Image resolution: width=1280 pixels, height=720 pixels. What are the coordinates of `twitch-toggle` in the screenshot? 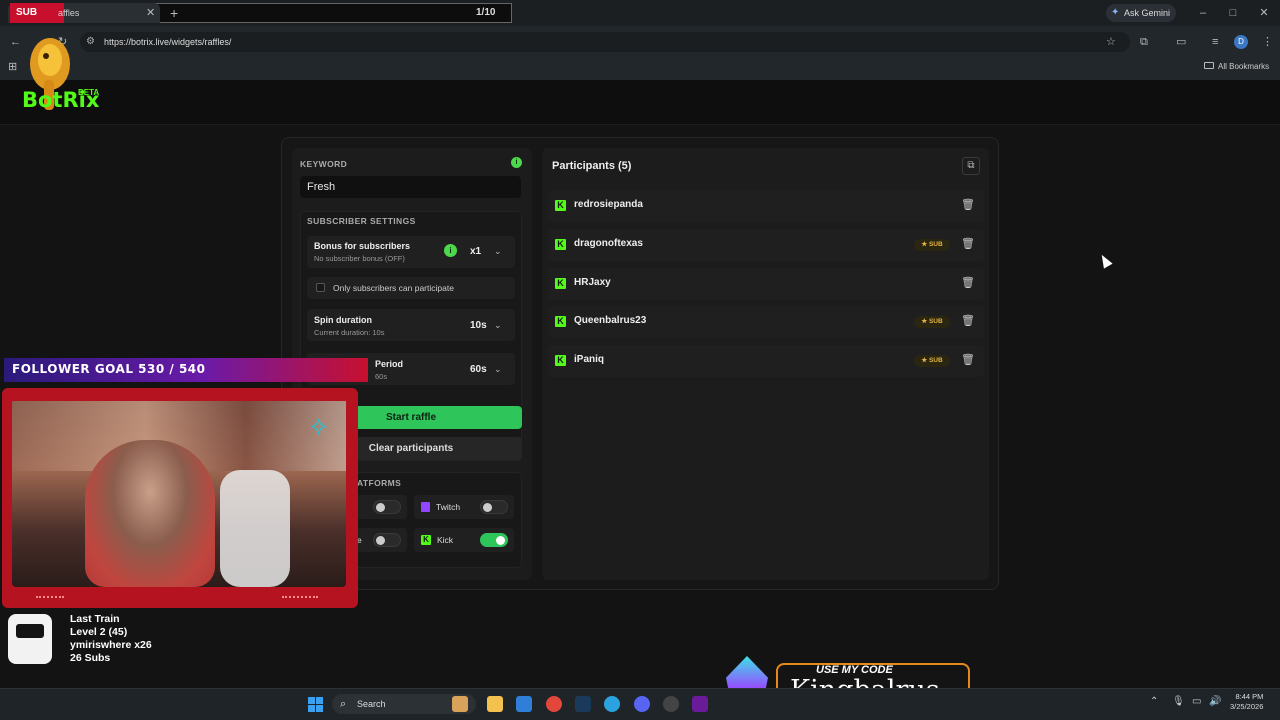 It's located at (494, 507).